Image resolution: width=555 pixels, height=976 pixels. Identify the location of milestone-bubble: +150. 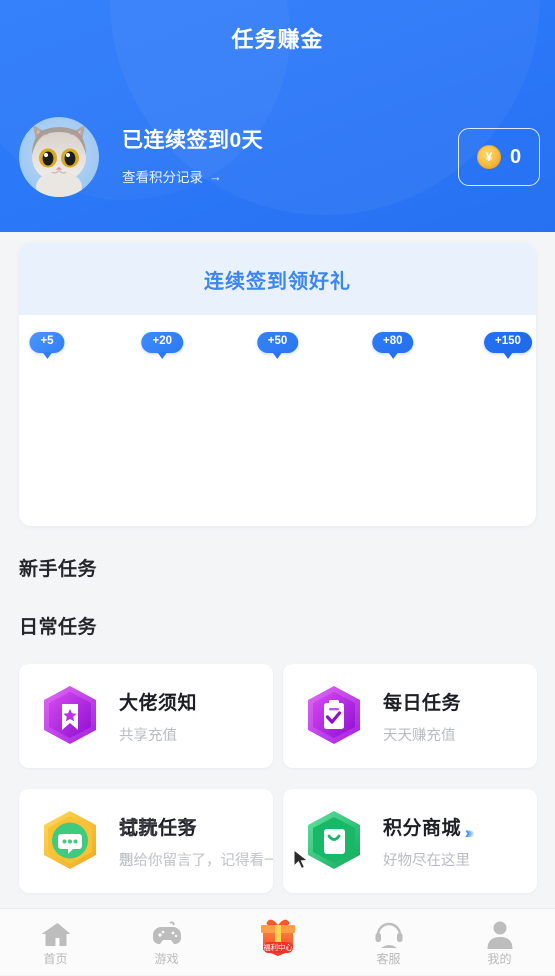
(508, 345).